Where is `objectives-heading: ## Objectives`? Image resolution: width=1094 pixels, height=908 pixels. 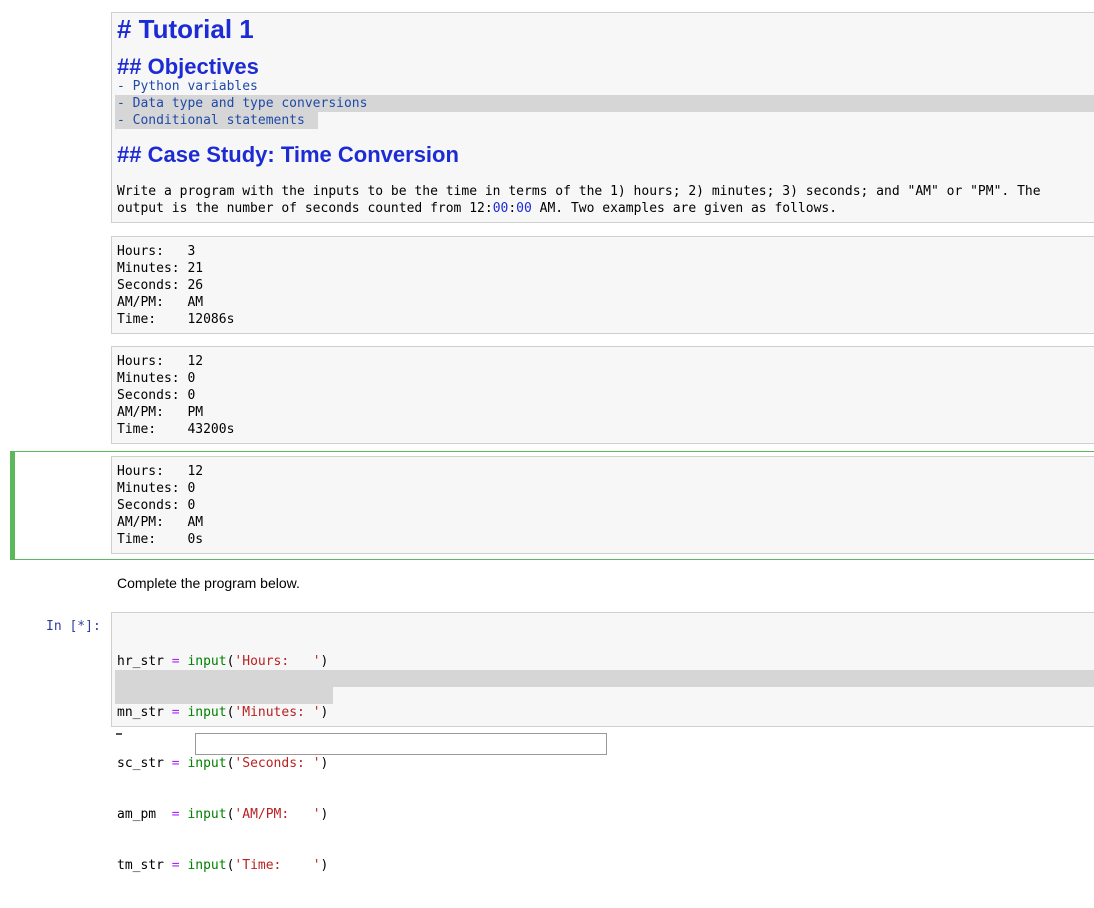
objectives-heading: ## Objectives is located at coordinates (188, 66).